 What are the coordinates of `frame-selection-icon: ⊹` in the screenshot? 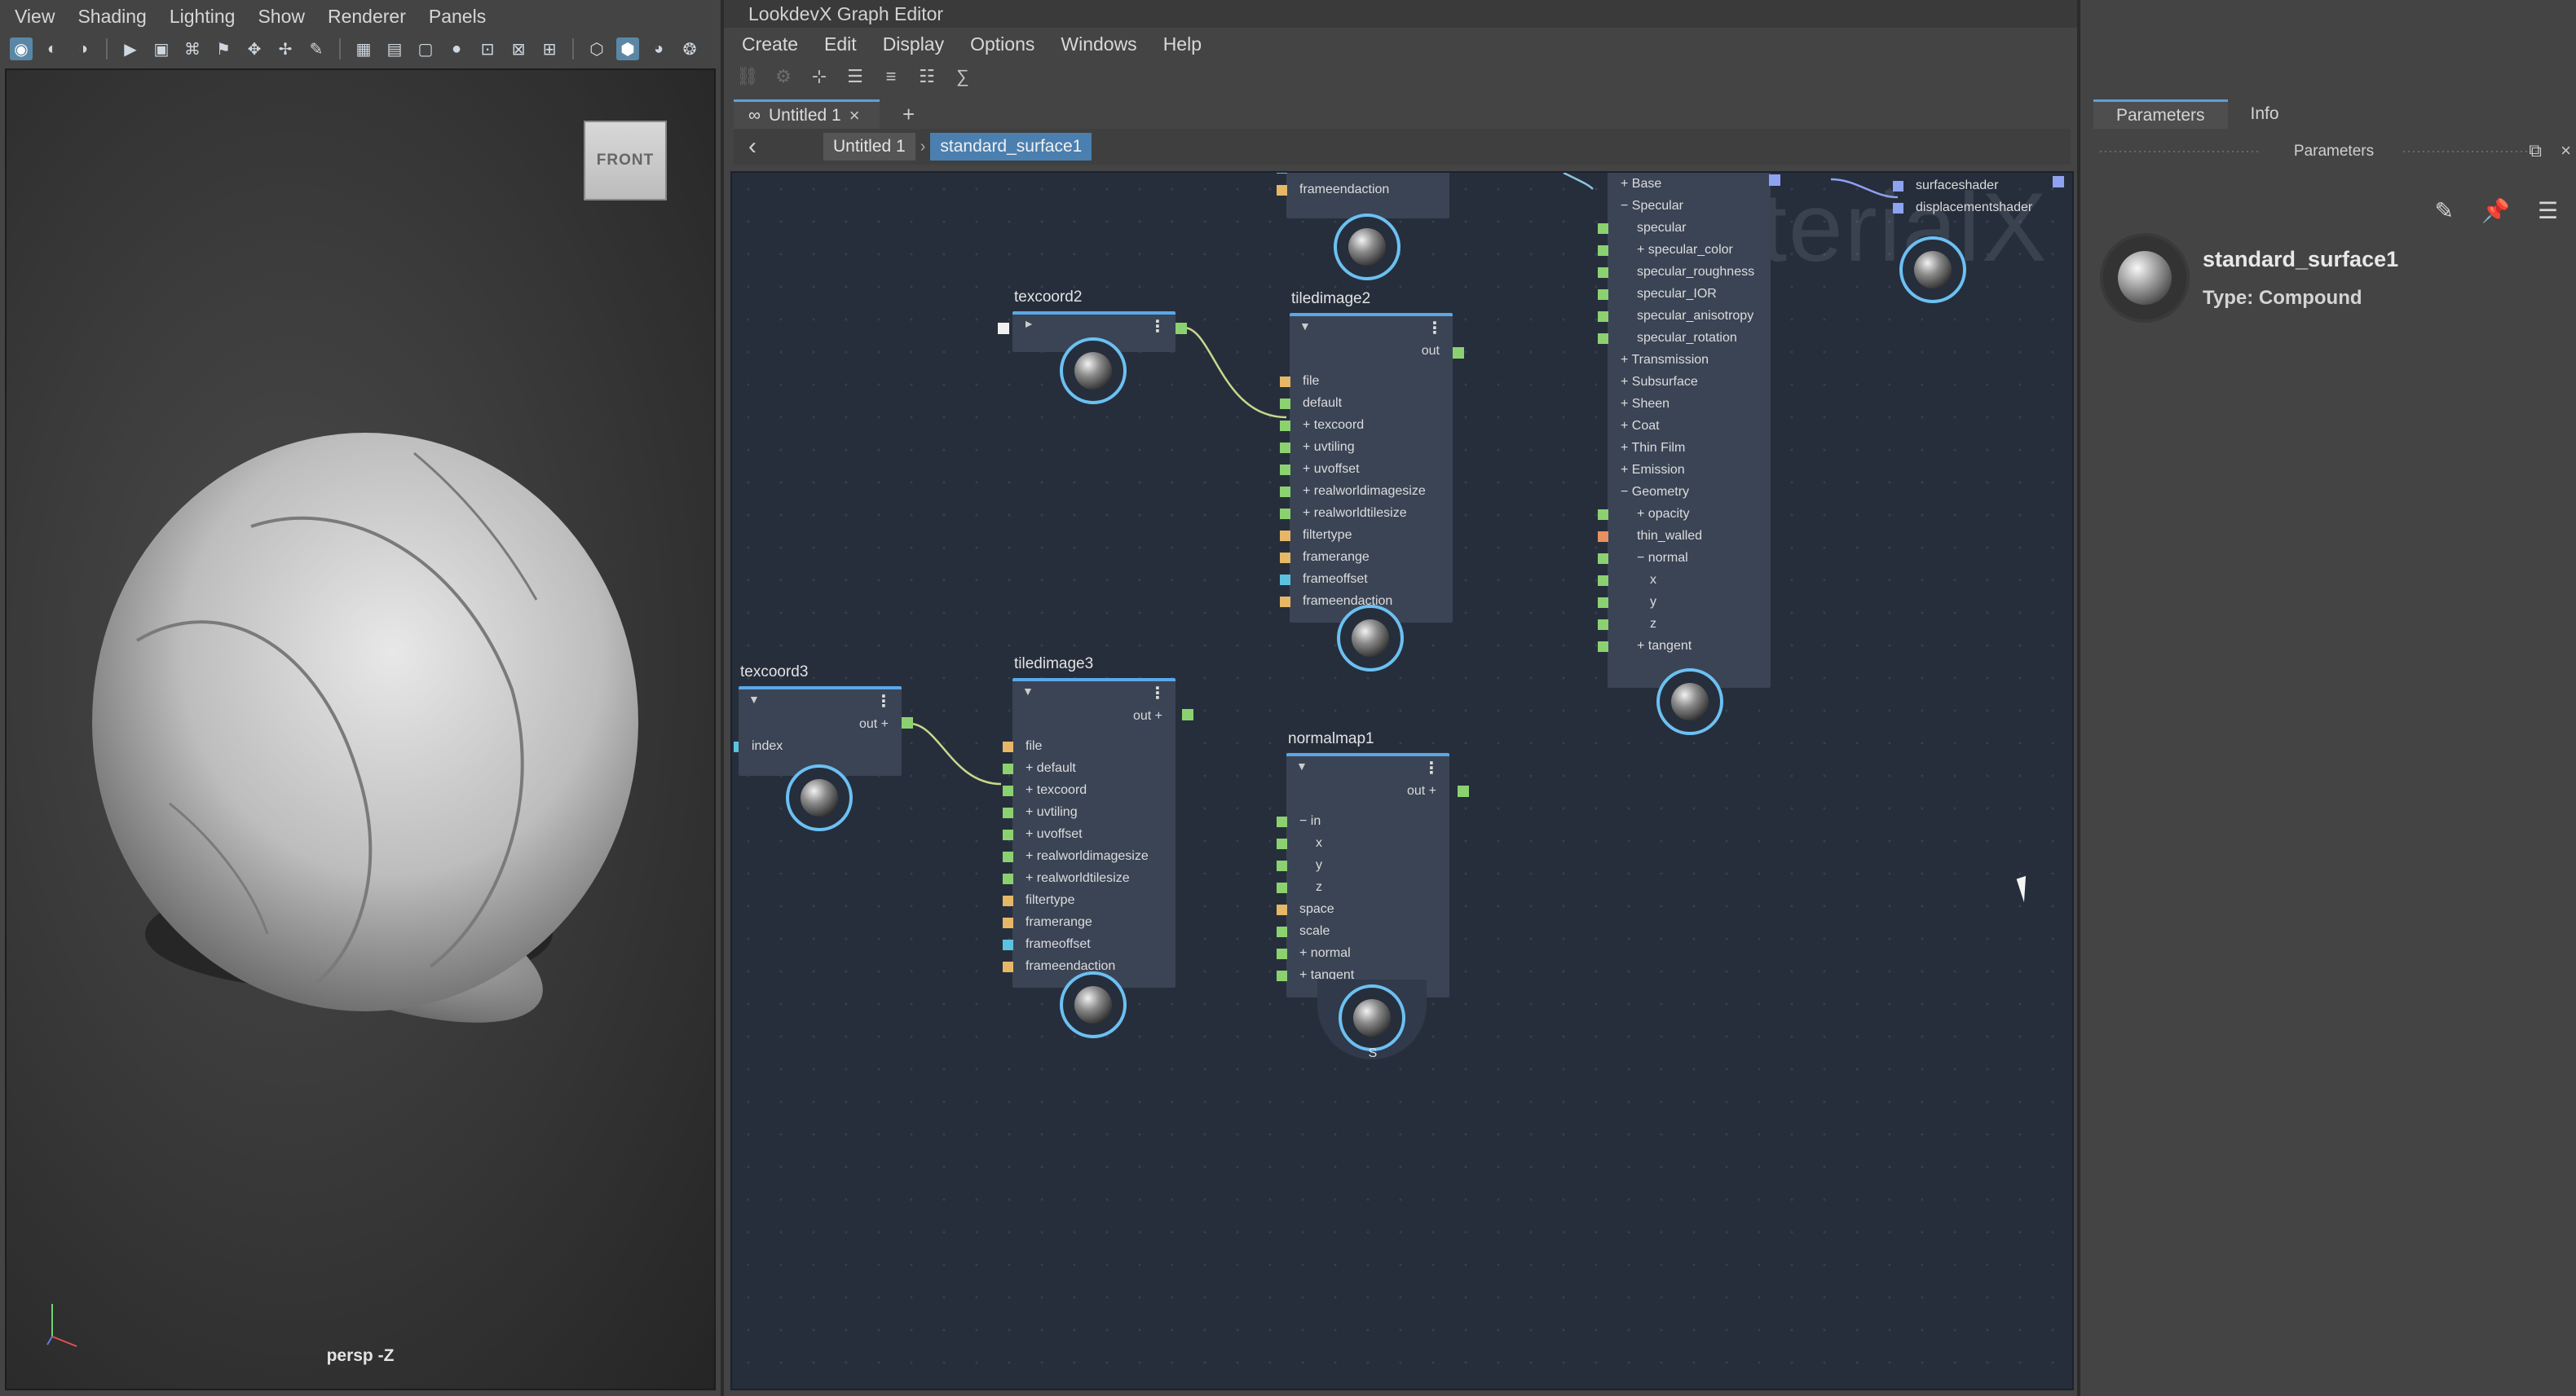 It's located at (819, 76).